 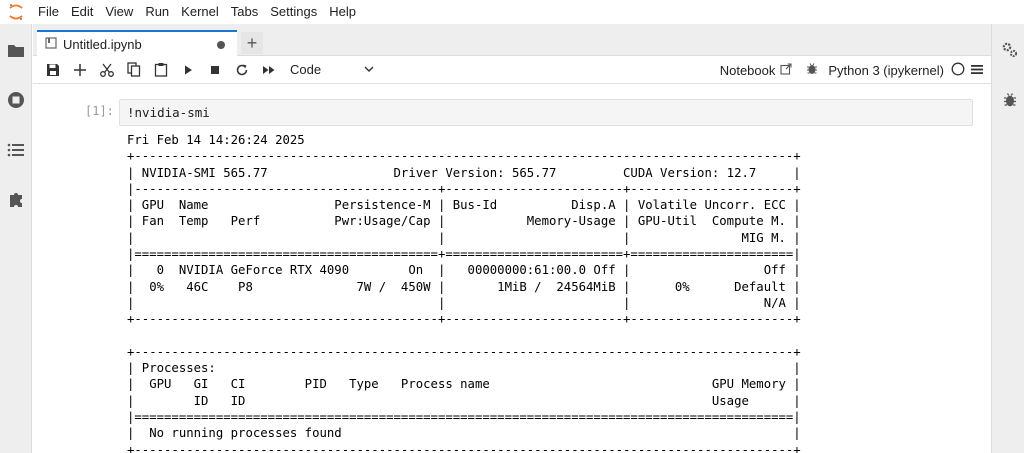 What do you see at coordinates (977, 70) in the screenshot?
I see `menu-hamburger-icon` at bounding box center [977, 70].